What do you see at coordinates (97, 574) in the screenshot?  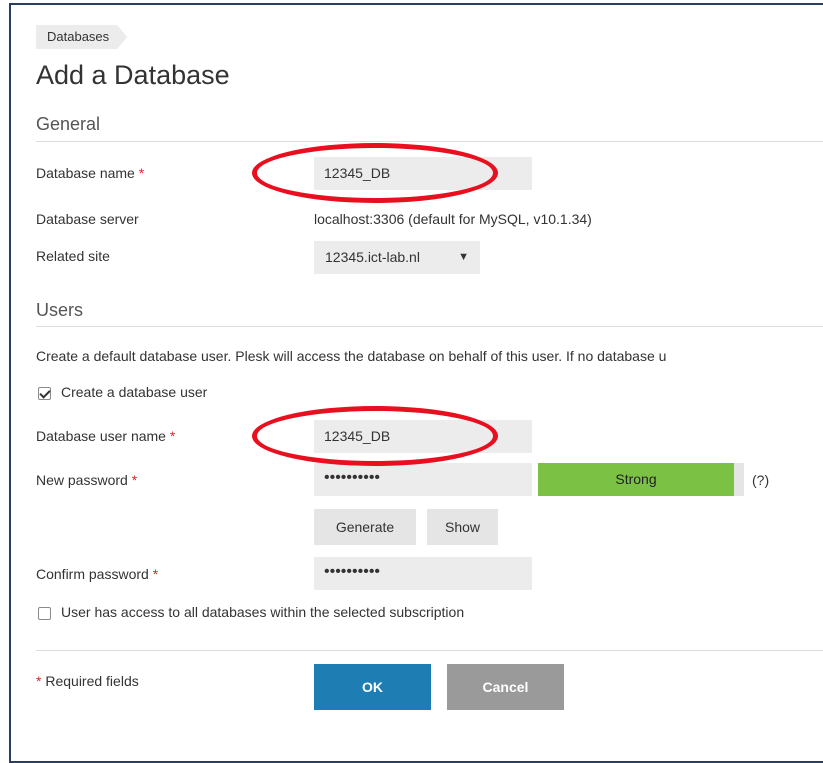 I see `confirm-password-label: Confirm password *` at bounding box center [97, 574].